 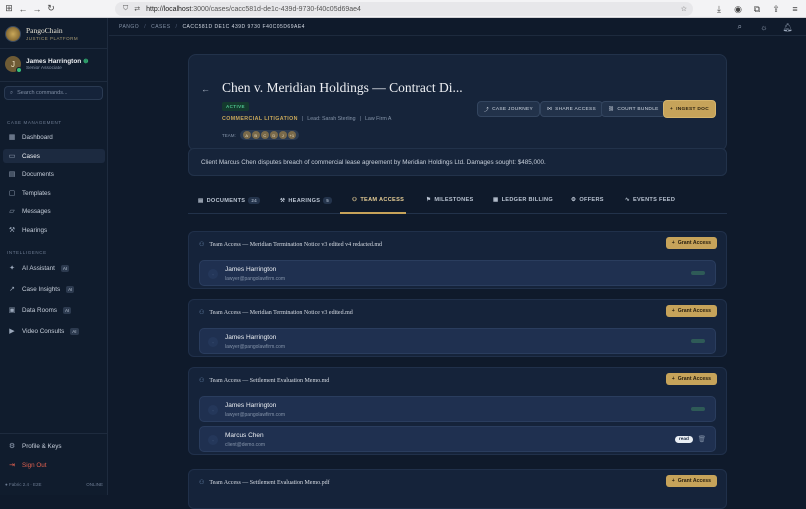 I want to click on tab-hearings: ⚒ HEARINGS 5, so click(x=306, y=200).